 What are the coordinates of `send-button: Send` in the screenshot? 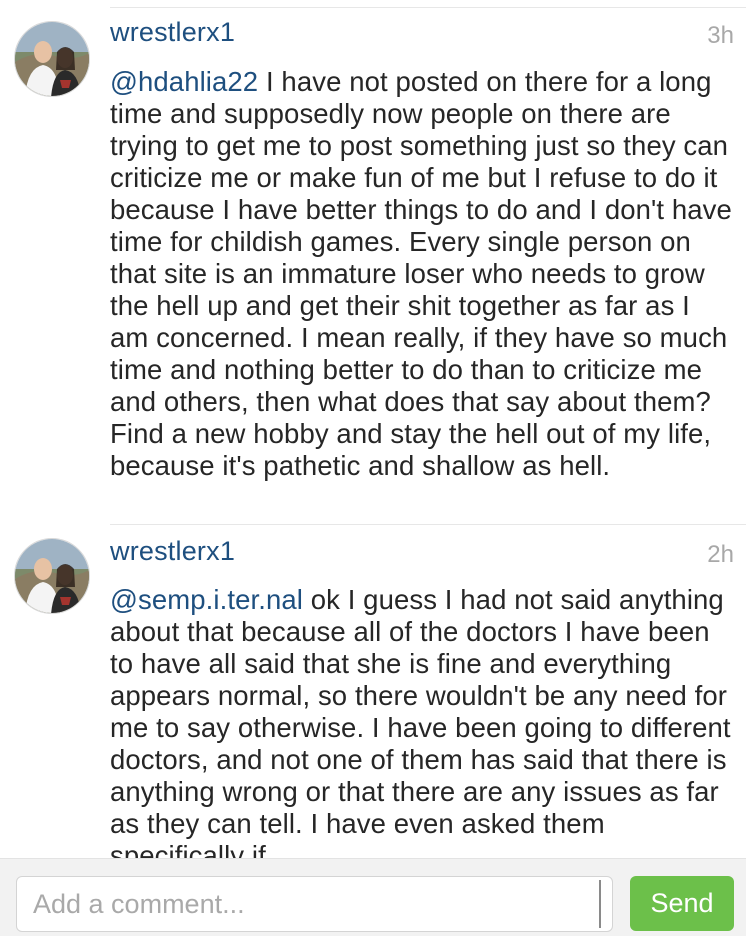 It's located at (682, 903).